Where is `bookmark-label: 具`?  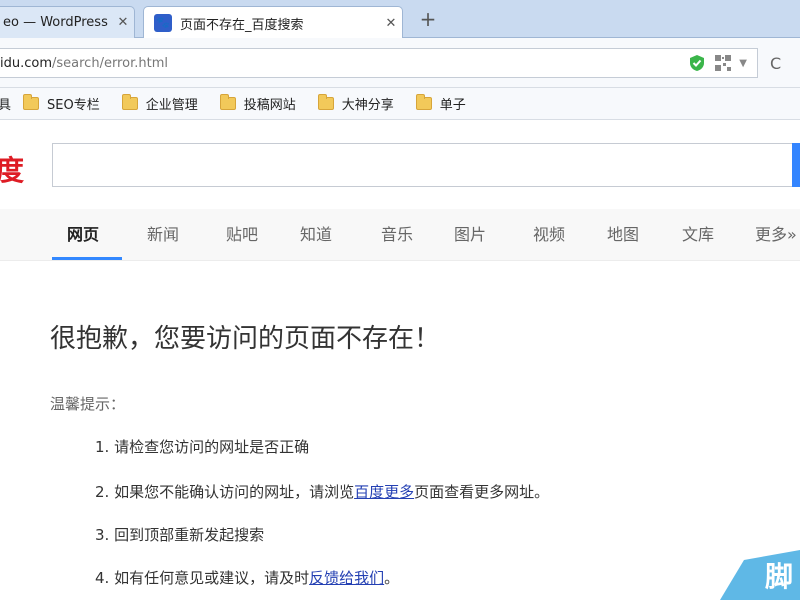 bookmark-label: 具 is located at coordinates (6, 105).